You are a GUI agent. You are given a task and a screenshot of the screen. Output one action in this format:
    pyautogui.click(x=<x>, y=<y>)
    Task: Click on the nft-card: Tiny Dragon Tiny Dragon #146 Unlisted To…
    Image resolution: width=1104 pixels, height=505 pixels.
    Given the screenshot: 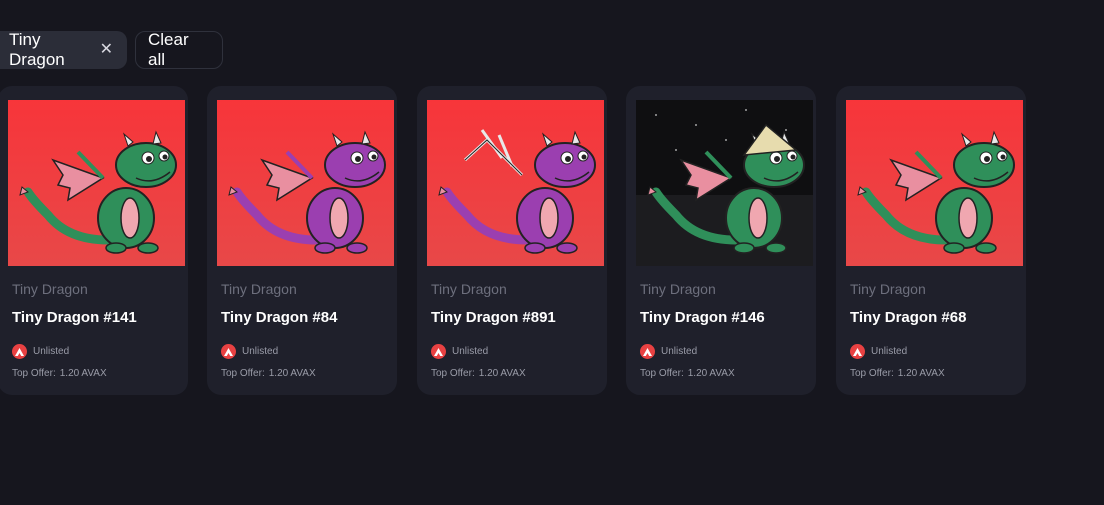 What is the action you would take?
    pyautogui.click(x=721, y=240)
    